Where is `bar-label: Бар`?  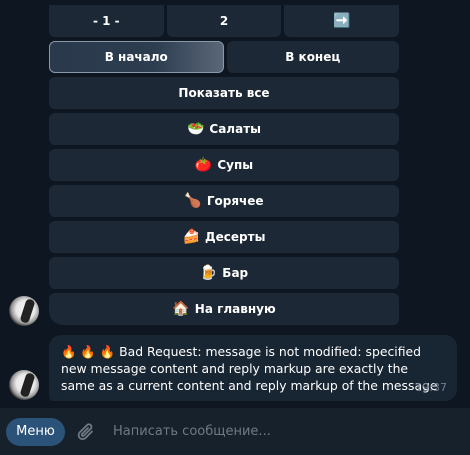 bar-label: Бар is located at coordinates (235, 273).